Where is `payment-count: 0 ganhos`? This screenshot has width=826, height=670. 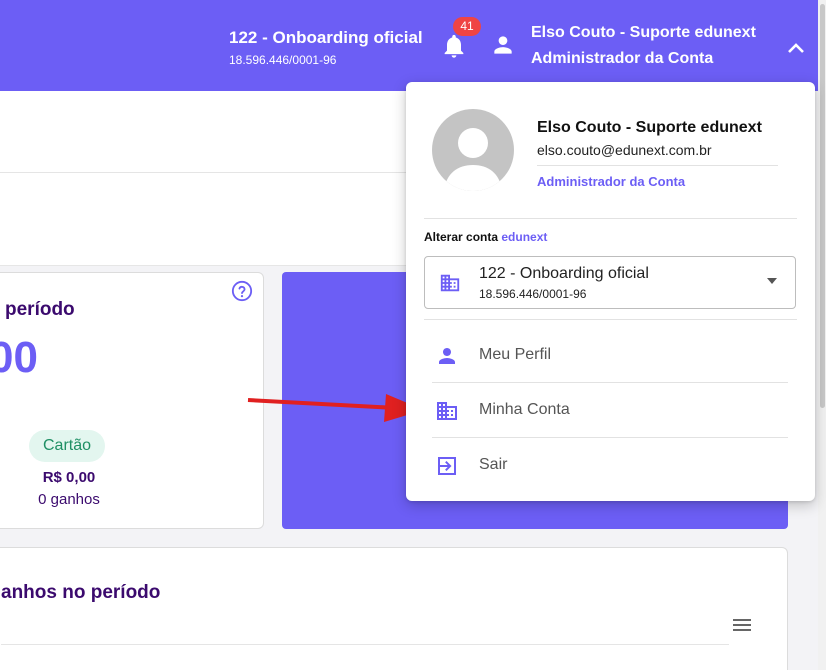 payment-count: 0 ganhos is located at coordinates (69, 499).